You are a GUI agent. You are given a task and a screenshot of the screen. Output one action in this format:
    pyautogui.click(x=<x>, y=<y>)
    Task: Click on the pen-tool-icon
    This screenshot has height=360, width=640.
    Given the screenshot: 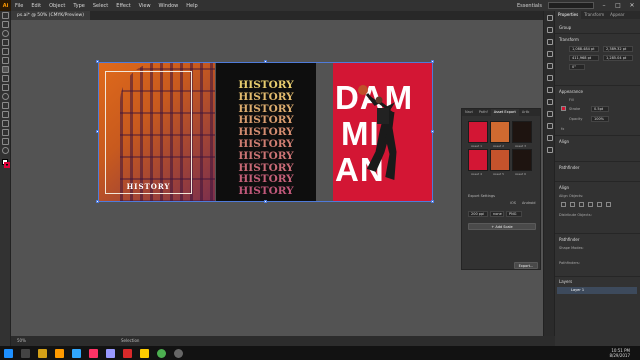 What is the action you would take?
    pyautogui.click(x=5, y=42)
    